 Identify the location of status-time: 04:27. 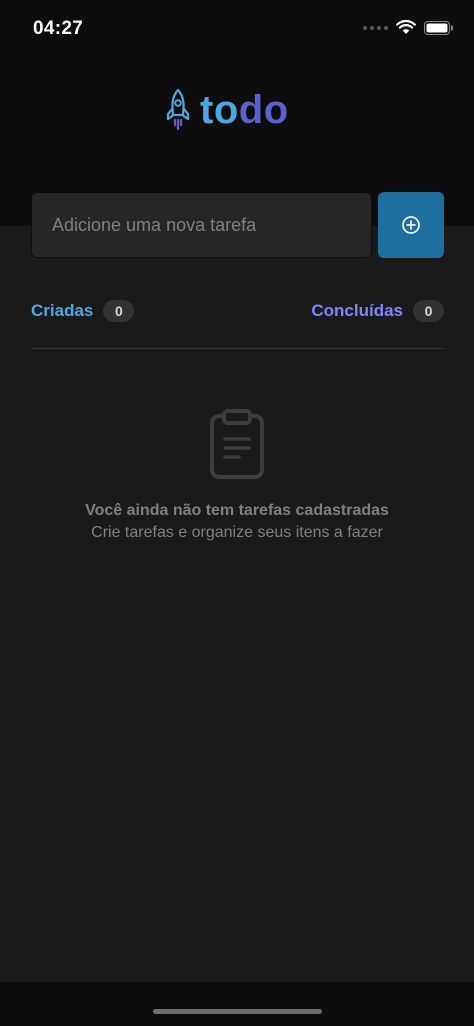
(58, 28).